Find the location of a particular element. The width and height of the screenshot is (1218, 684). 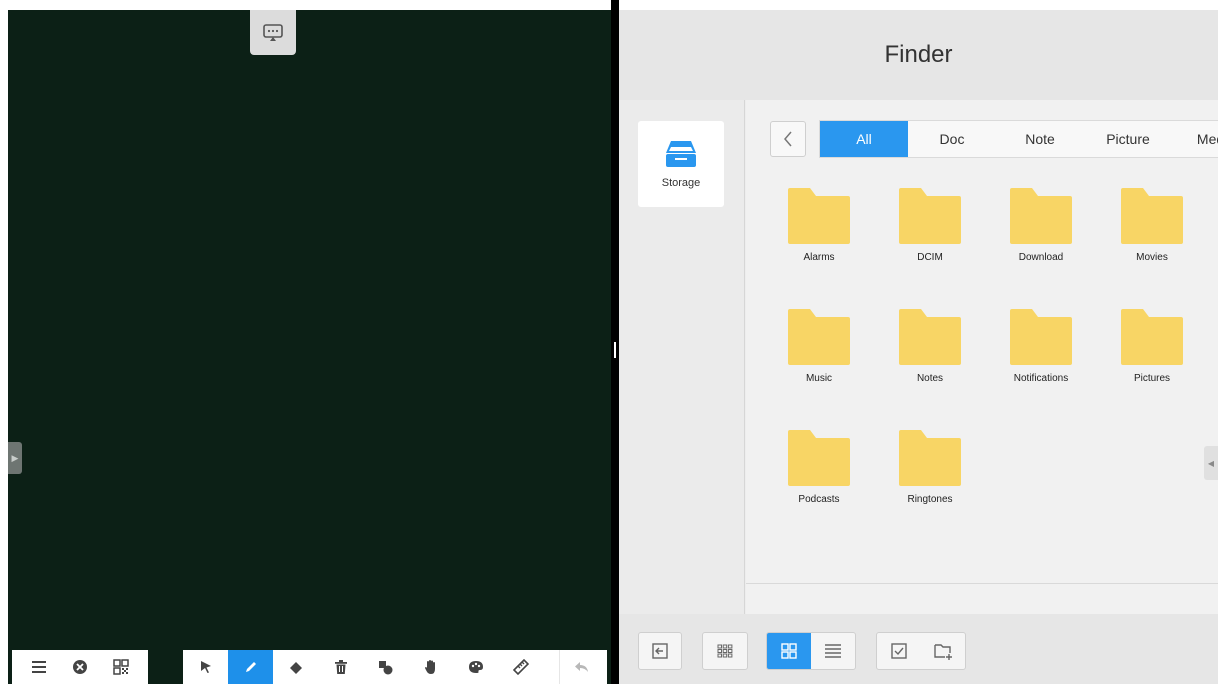

tab-note: Note is located at coordinates (1040, 139).